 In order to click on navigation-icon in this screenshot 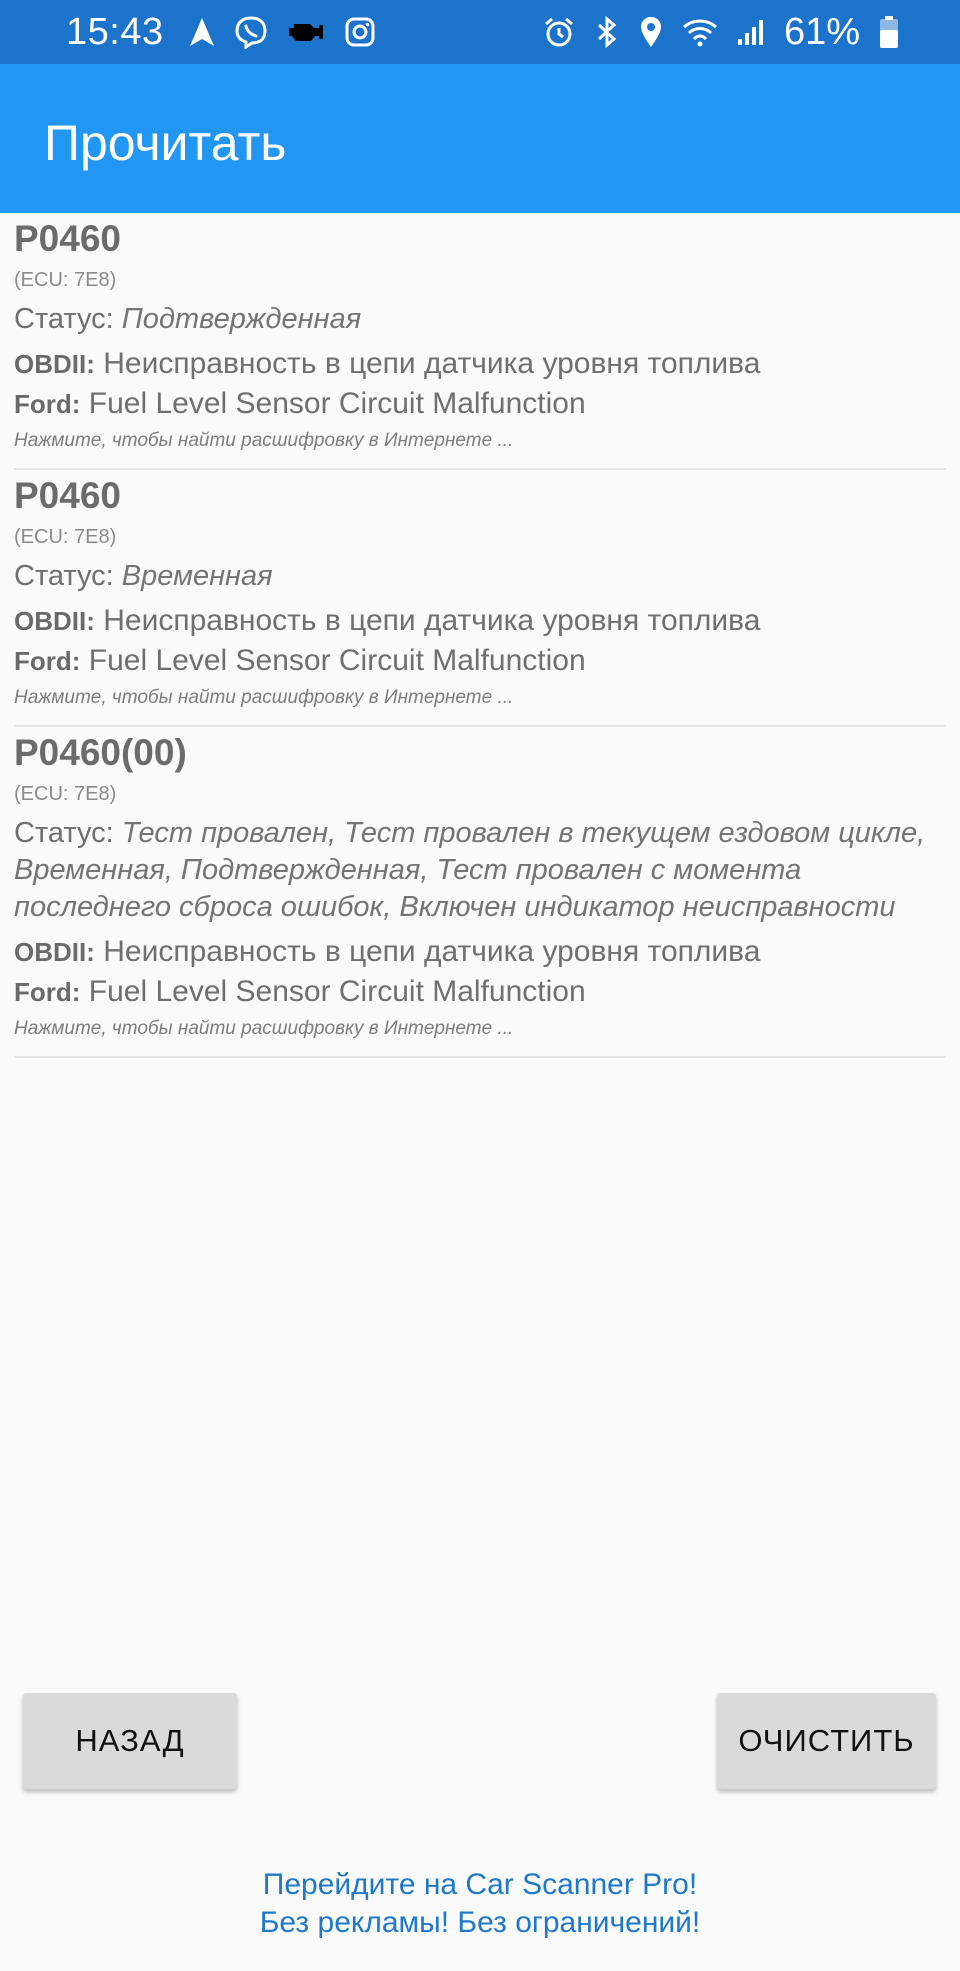, I will do `click(202, 32)`.